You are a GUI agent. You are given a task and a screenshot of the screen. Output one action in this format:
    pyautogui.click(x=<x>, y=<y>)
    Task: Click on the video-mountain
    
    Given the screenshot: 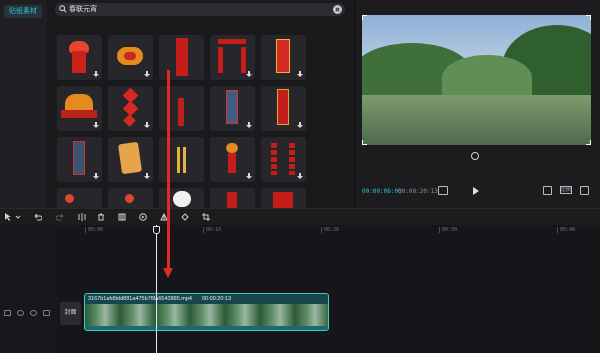 What is the action you would take?
    pyautogui.click(x=487, y=77)
    